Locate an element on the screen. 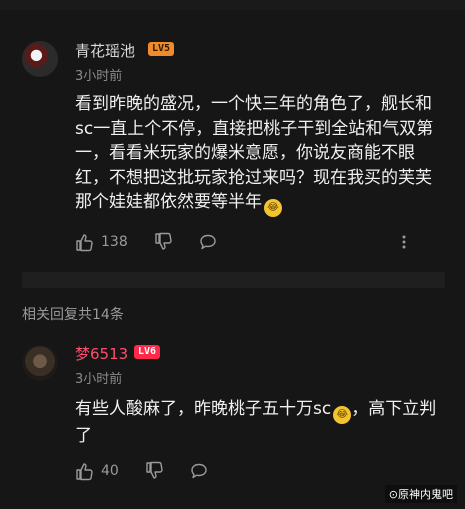 The image size is (465, 509). more-options-button is located at coordinates (404, 242).